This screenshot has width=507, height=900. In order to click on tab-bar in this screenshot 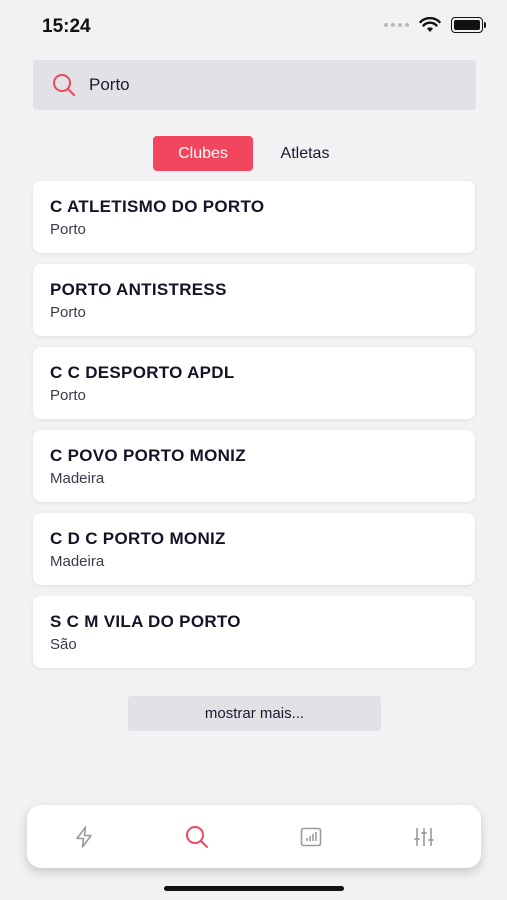, I will do `click(254, 836)`.